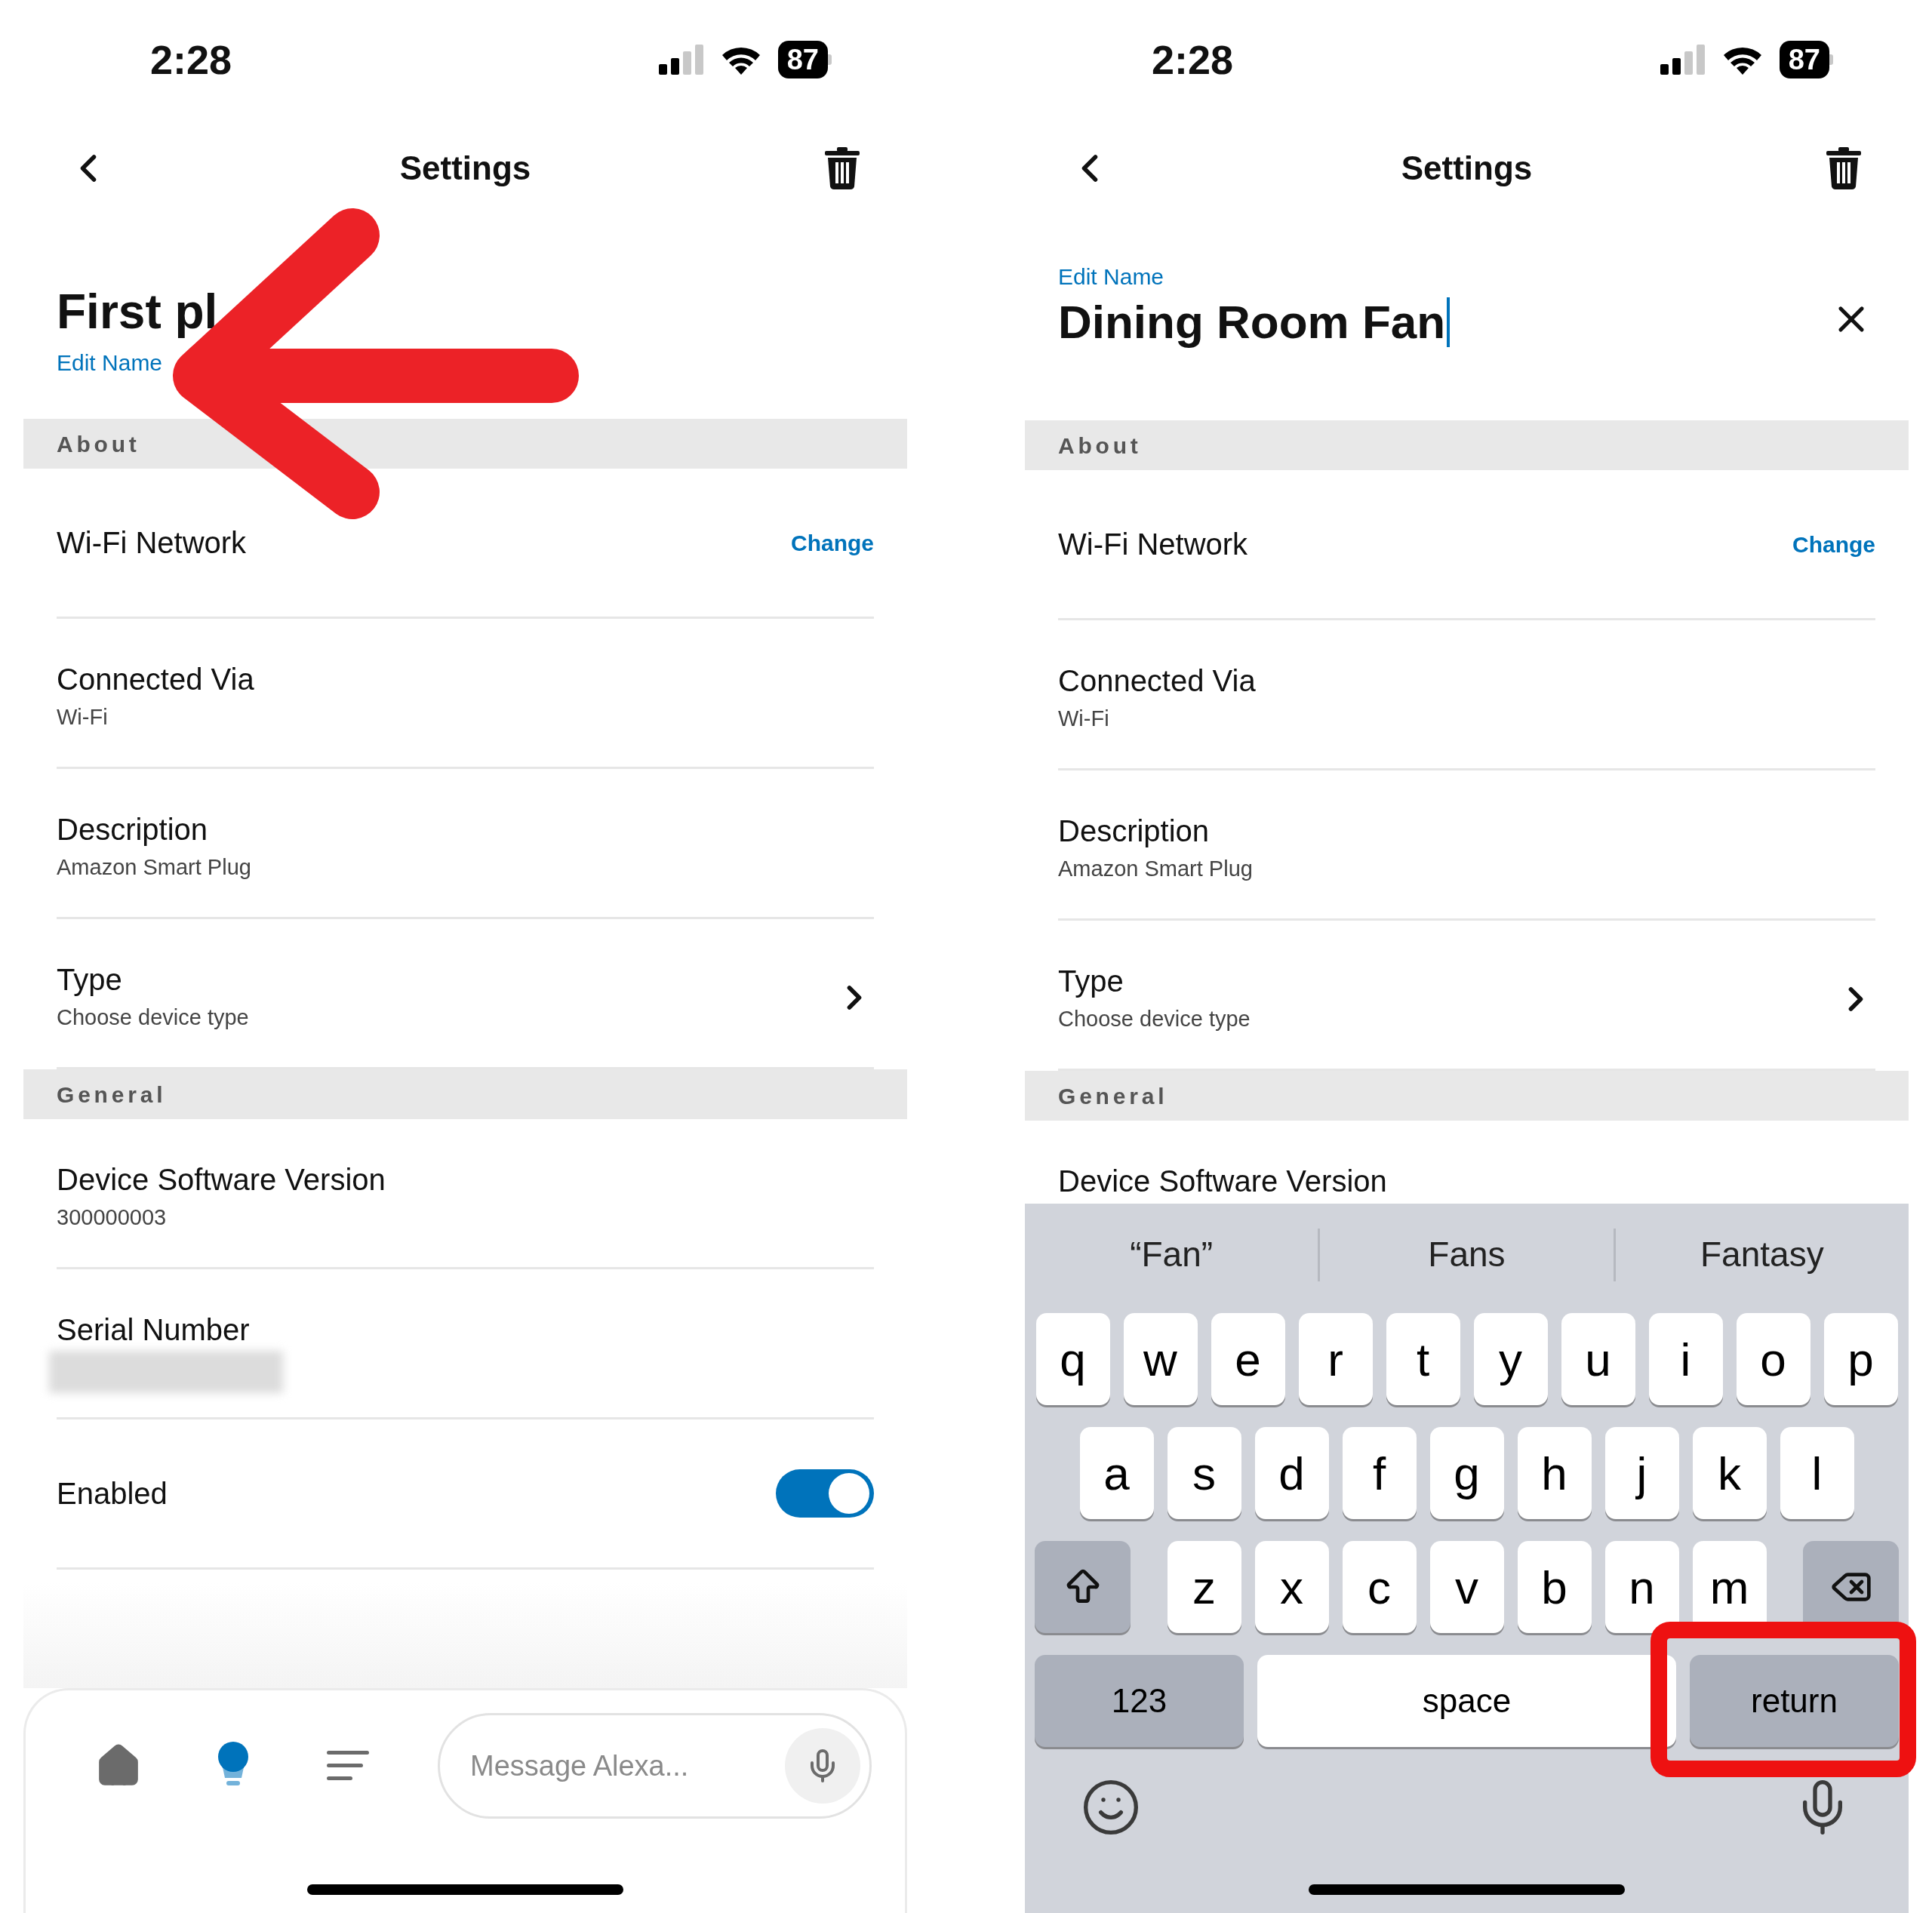 This screenshot has width=1932, height=1913. What do you see at coordinates (1204, 1587) in the screenshot?
I see `letter-key: z` at bounding box center [1204, 1587].